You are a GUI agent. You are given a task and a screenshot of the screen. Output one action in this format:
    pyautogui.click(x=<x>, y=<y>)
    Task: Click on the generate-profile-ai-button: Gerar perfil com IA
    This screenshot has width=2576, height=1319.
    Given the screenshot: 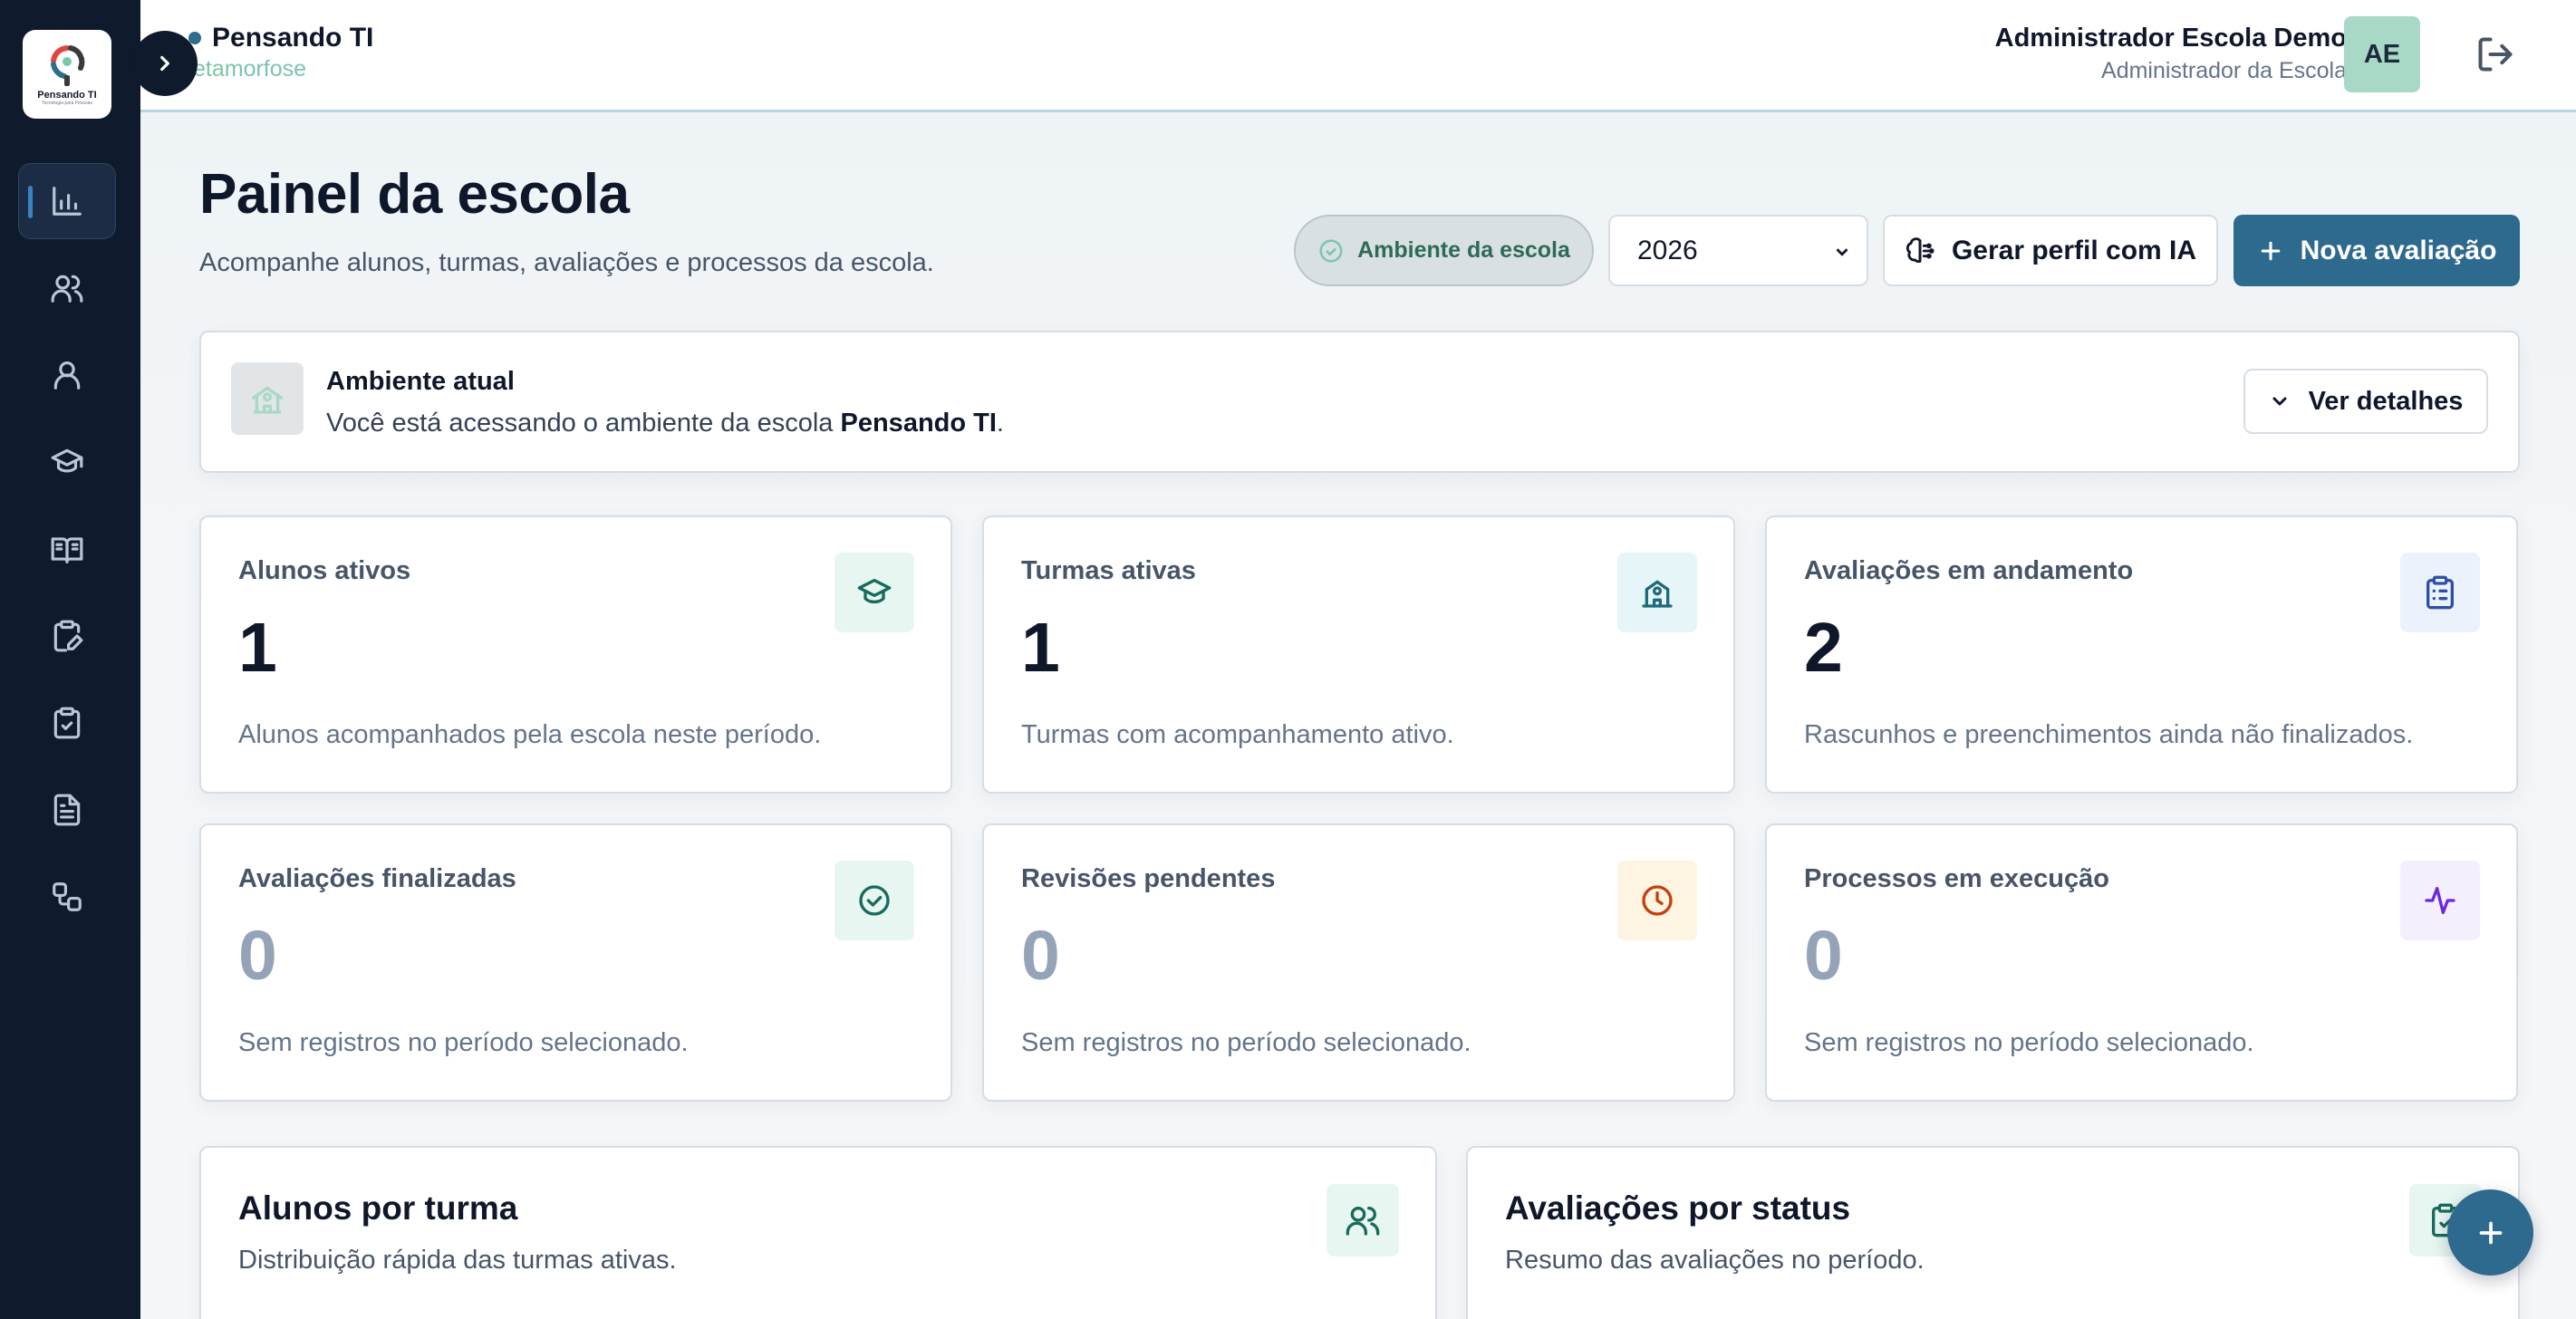 What is the action you would take?
    pyautogui.click(x=2050, y=250)
    